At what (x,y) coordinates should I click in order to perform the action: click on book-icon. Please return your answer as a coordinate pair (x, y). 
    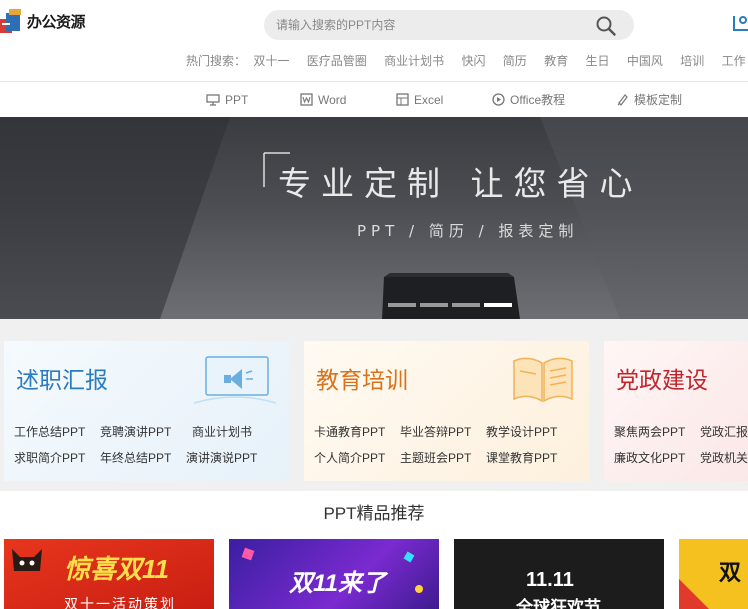
    Looking at the image, I should click on (543, 380).